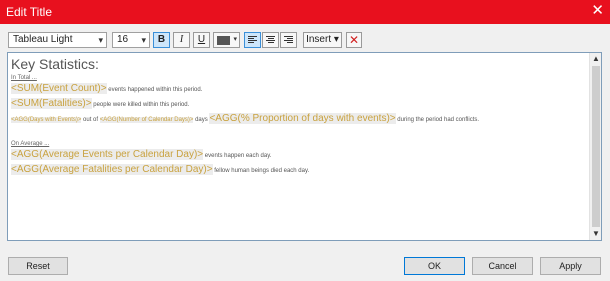 This screenshot has height=281, width=610. What do you see at coordinates (181, 40) in the screenshot?
I see `italic-button: I` at bounding box center [181, 40].